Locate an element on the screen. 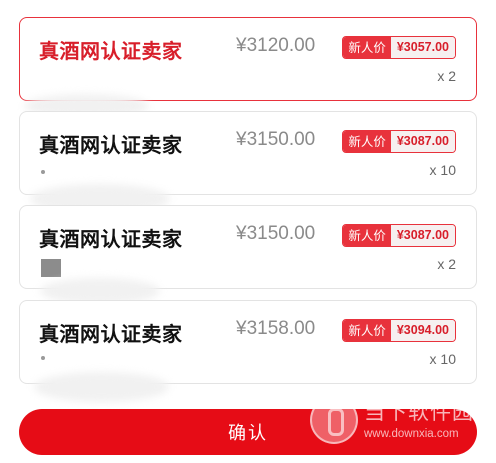 This screenshot has width=496, height=463. new-user-price-badge: 新人价 ¥3057.00 is located at coordinates (399, 47).